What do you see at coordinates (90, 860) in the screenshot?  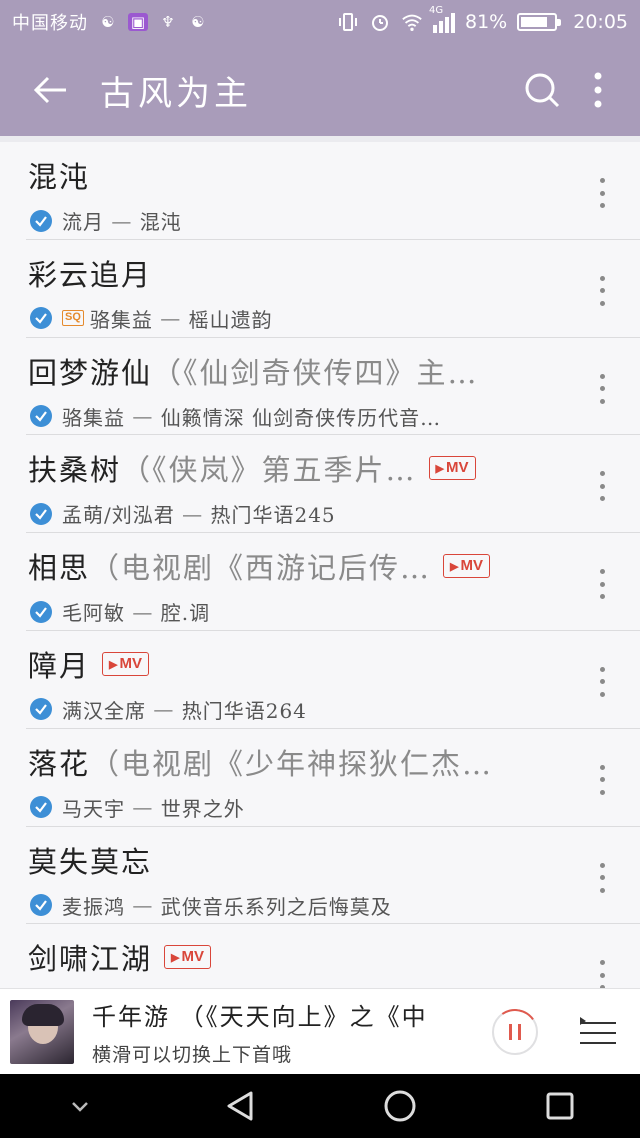 I see `song-title-line: 莫失莫忘` at bounding box center [90, 860].